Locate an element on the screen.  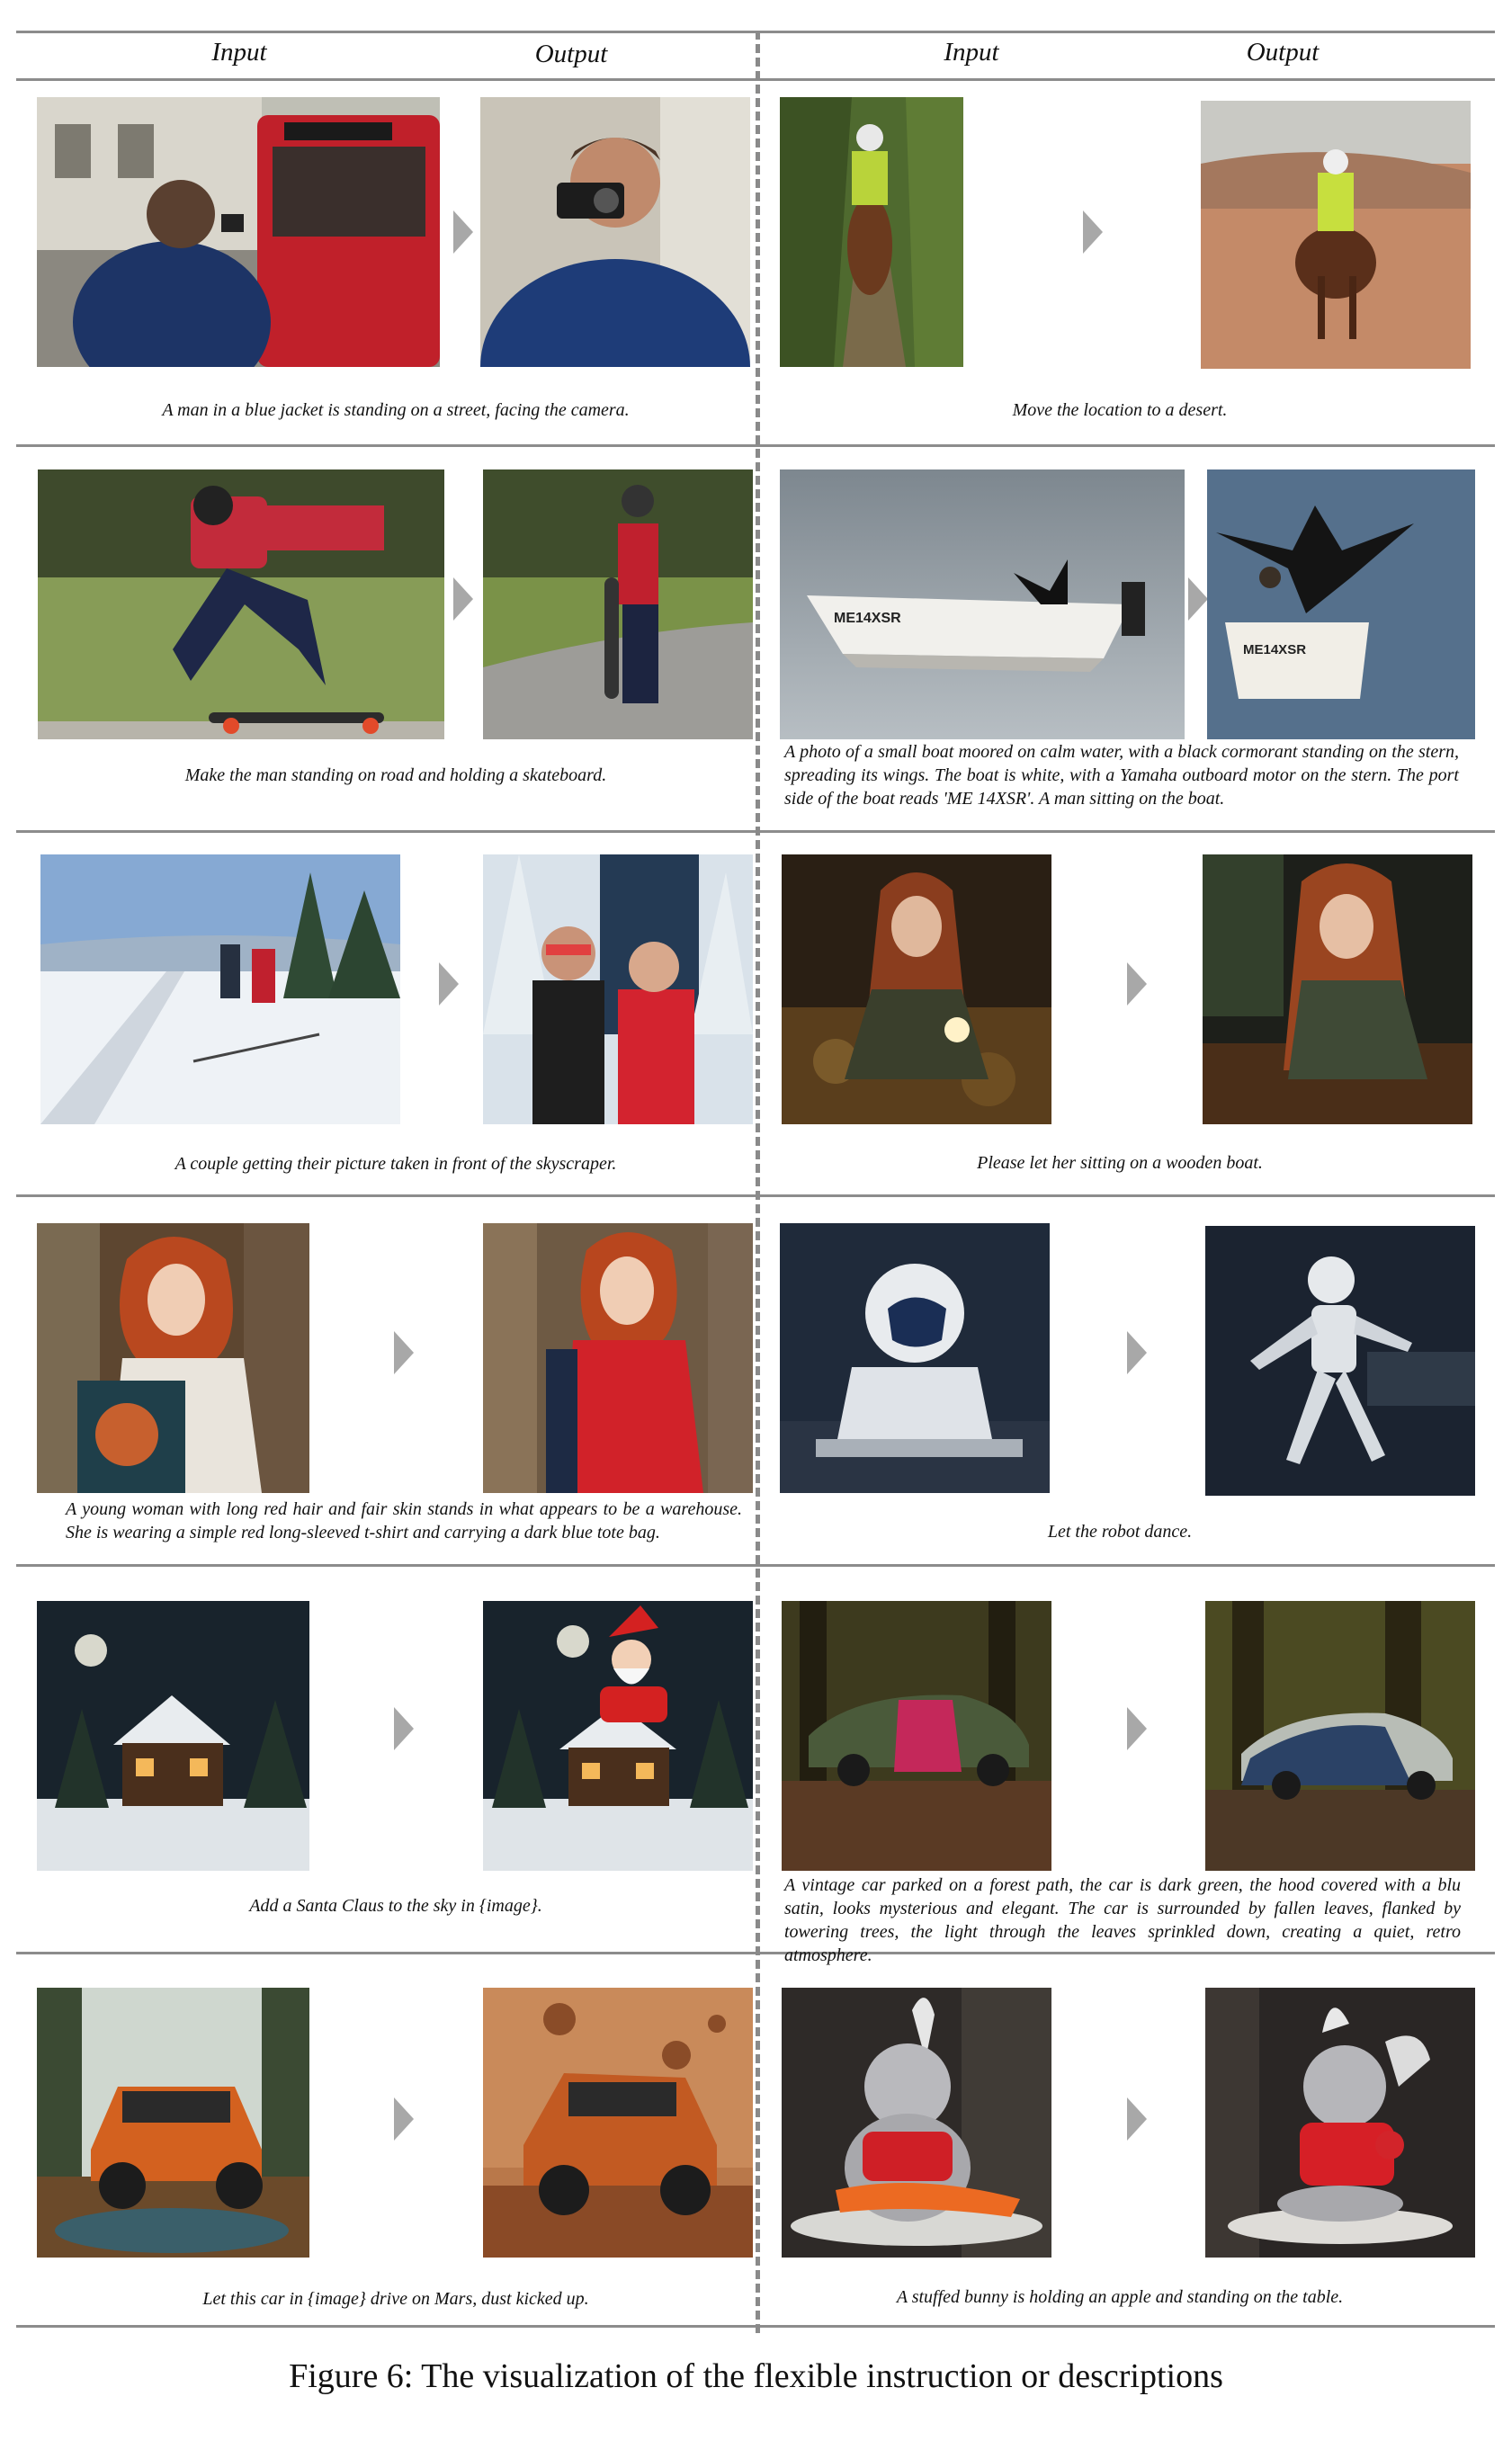
r2-input-hull-text: ME14XSR is located at coordinates (867, 618).